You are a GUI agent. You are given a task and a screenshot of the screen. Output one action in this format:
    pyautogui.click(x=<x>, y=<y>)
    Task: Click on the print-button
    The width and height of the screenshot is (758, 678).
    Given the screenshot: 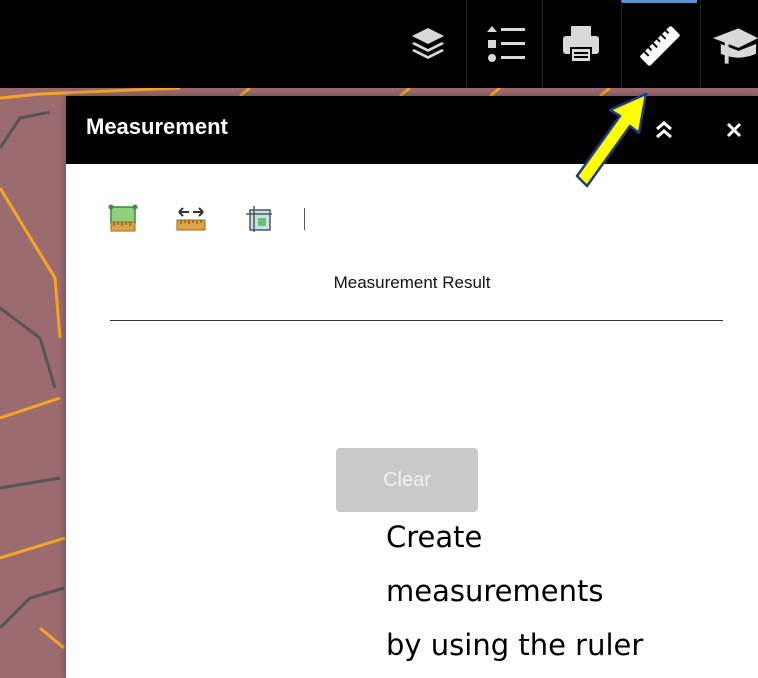 What is the action you would take?
    pyautogui.click(x=580, y=44)
    